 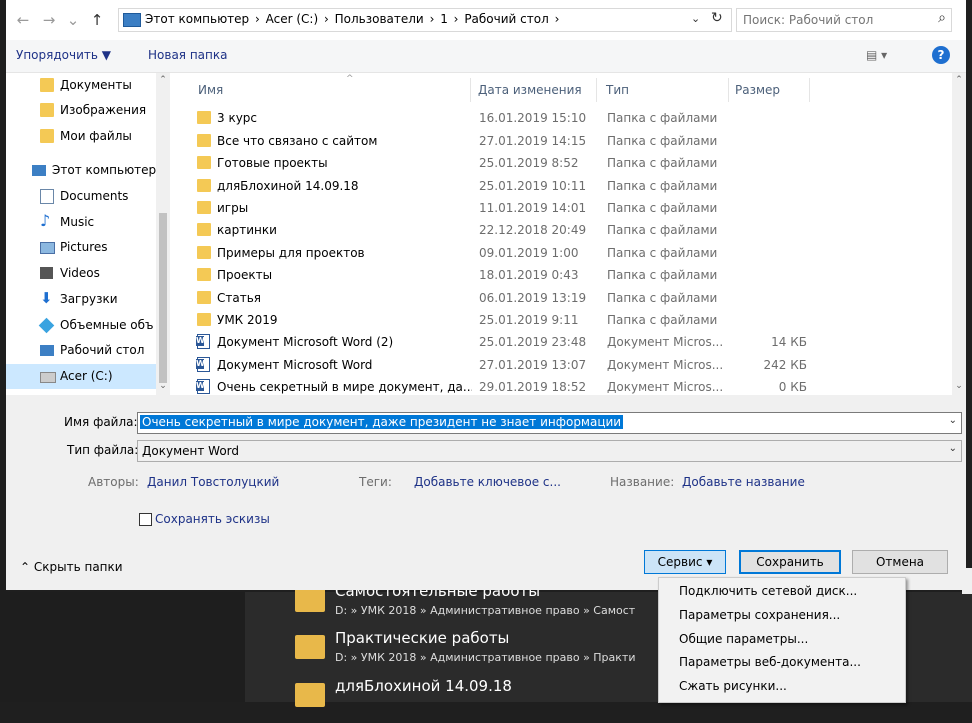 What do you see at coordinates (967, 581) in the screenshot?
I see `background-scrollbar` at bounding box center [967, 581].